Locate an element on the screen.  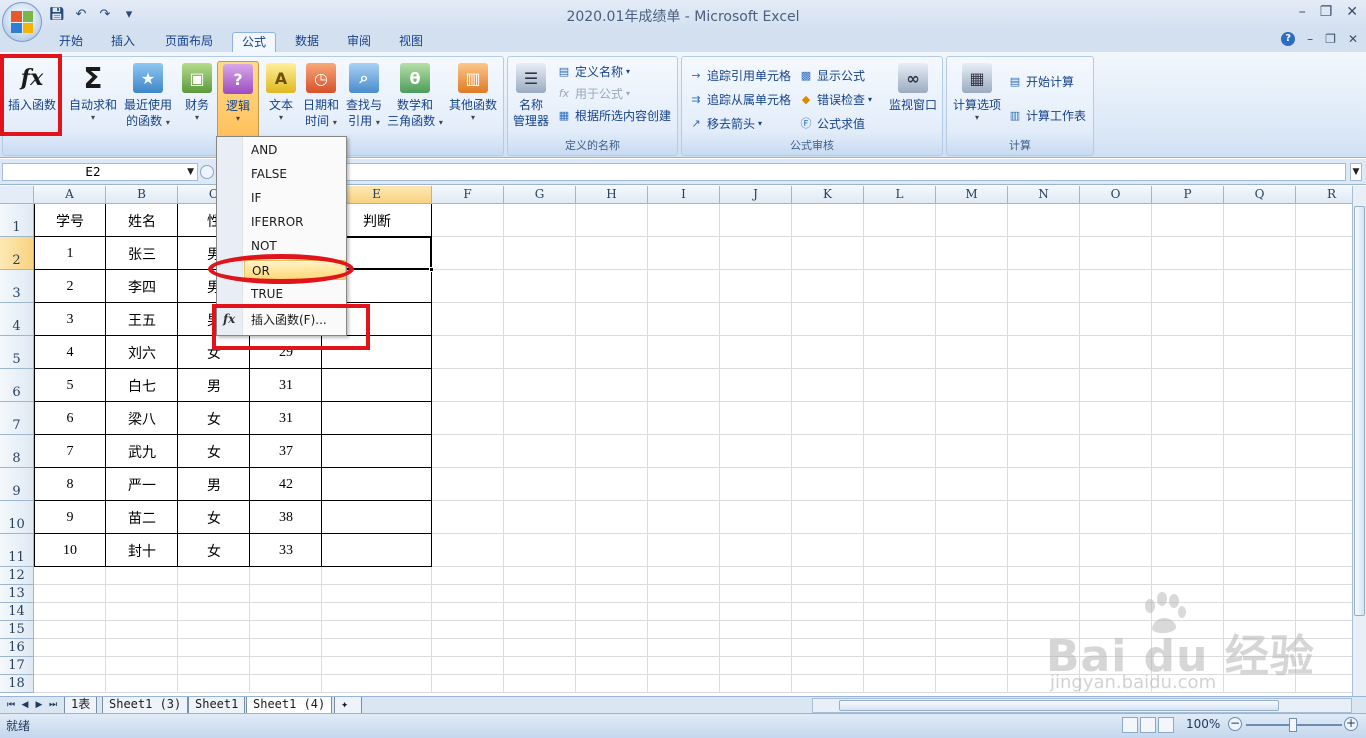
cell-c11: 女 is located at coordinates (214, 550).